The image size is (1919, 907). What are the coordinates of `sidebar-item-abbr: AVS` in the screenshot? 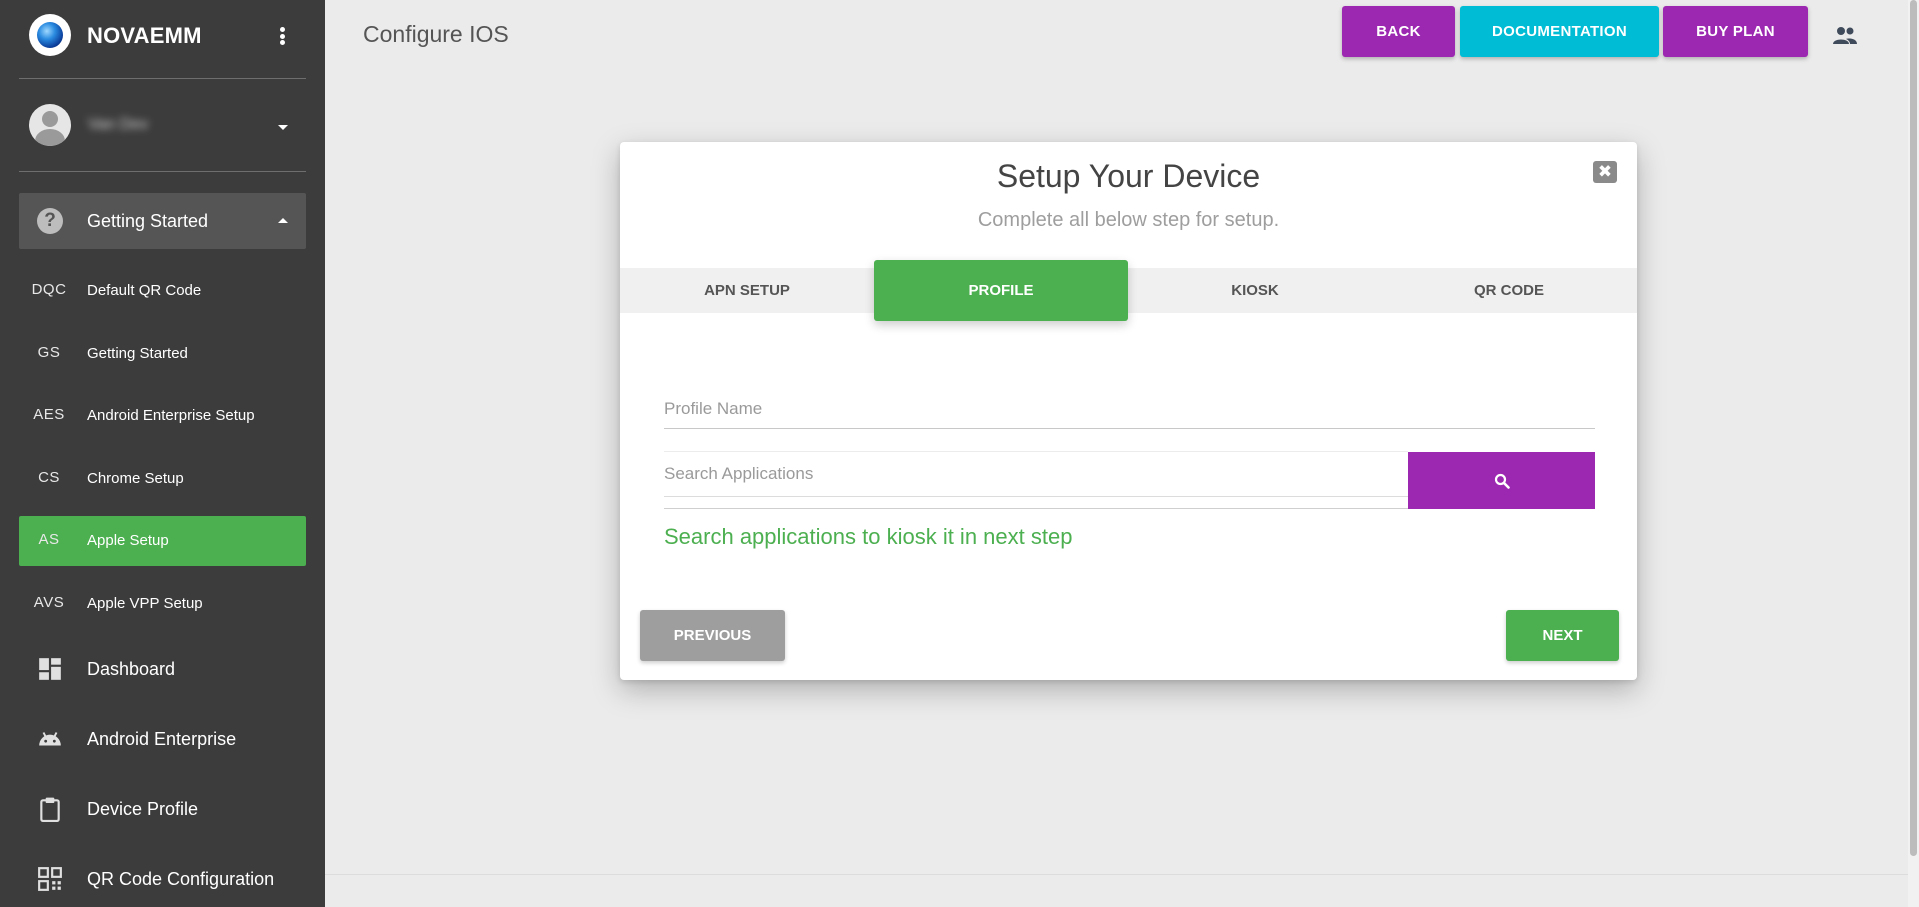 It's located at (49, 602).